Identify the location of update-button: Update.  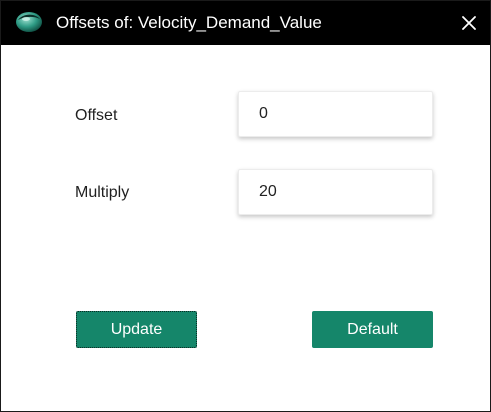
(136, 329).